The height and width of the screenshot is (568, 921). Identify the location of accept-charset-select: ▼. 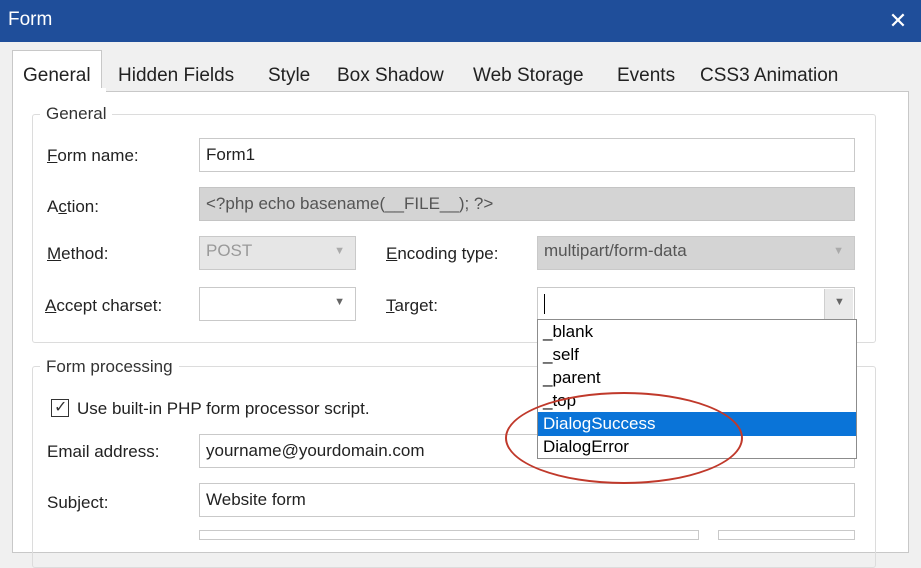
(277, 304).